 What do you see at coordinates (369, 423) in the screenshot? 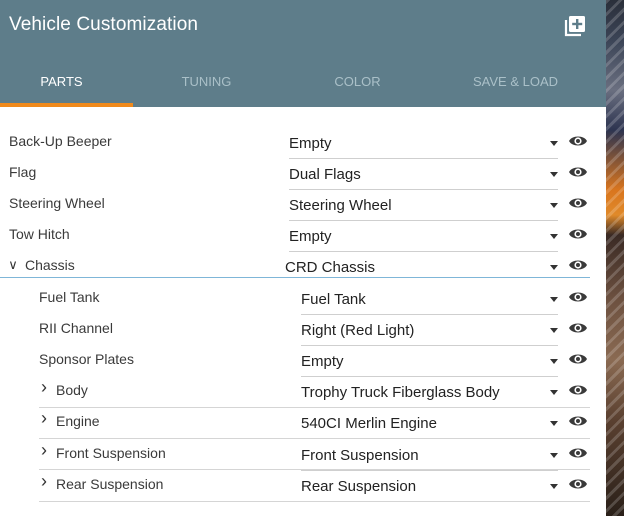
I see `part-select-value: 540CI Merlin Engine` at bounding box center [369, 423].